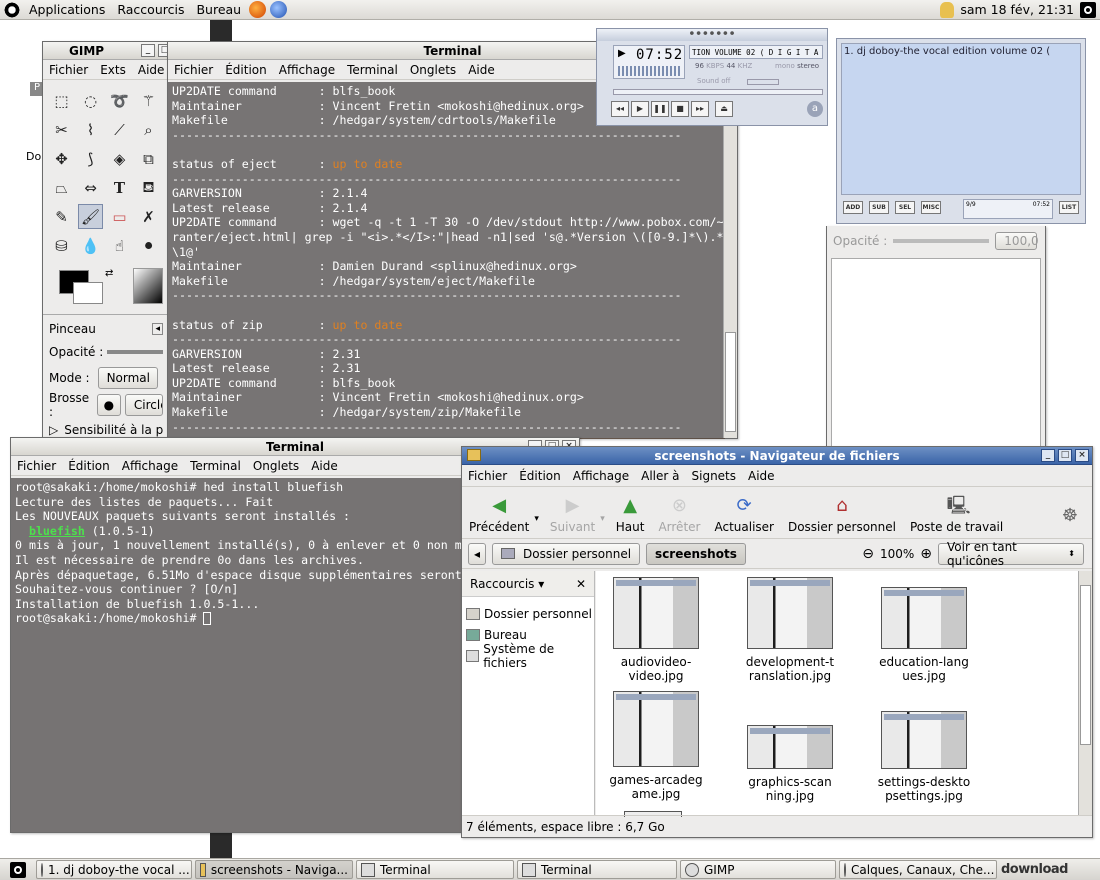 This screenshot has height=880, width=1100. Describe the element at coordinates (127, 378) in the screenshot. I see `mode-select: Normal` at that location.